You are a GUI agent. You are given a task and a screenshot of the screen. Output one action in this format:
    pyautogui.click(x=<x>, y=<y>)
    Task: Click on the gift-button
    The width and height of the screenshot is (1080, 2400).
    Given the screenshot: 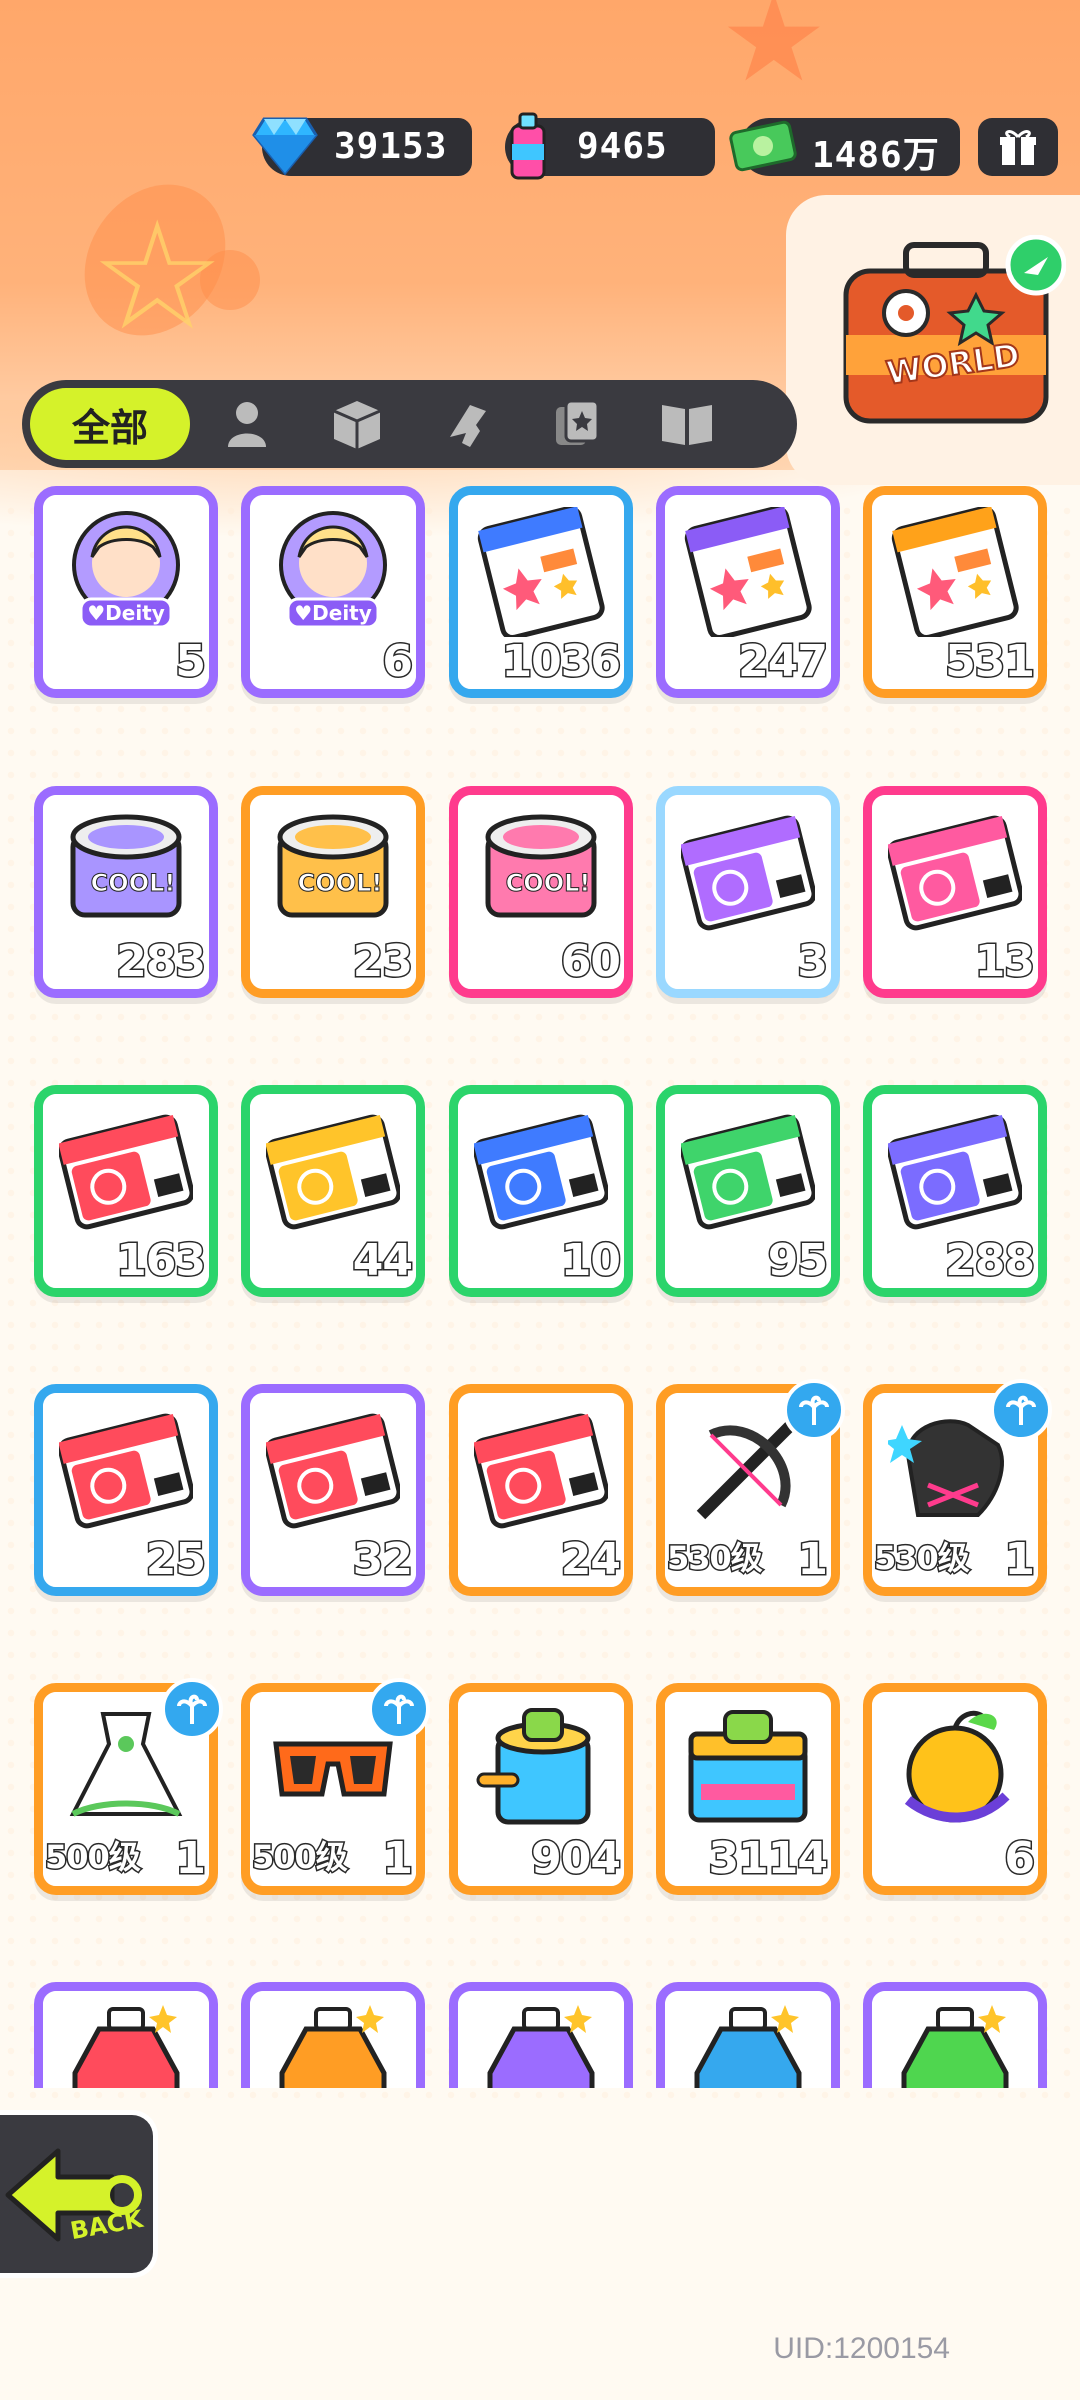 What is the action you would take?
    pyautogui.click(x=1018, y=147)
    